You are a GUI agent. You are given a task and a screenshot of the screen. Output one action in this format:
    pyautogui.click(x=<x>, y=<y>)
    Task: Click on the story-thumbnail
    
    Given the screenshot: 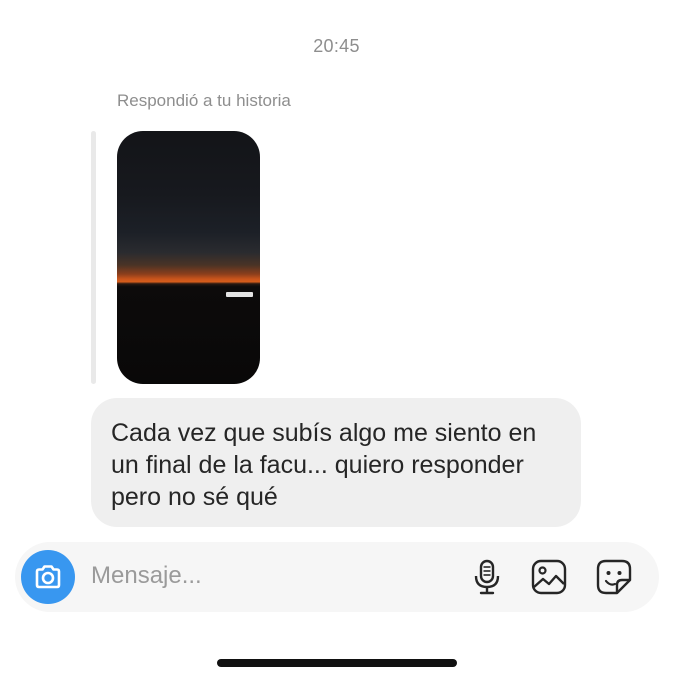 What is the action you would take?
    pyautogui.click(x=188, y=257)
    